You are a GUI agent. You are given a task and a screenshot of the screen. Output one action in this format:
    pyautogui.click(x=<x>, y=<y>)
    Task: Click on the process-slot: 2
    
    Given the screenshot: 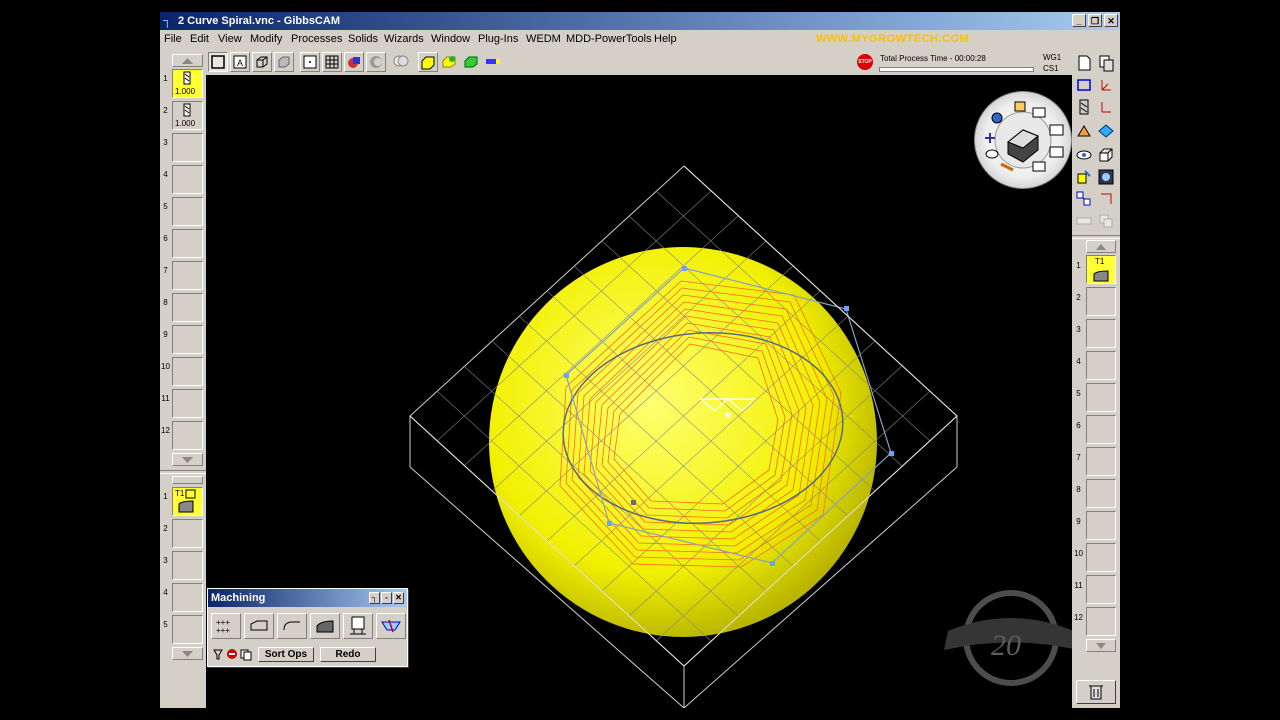 What is the action you would take?
    pyautogui.click(x=182, y=533)
    